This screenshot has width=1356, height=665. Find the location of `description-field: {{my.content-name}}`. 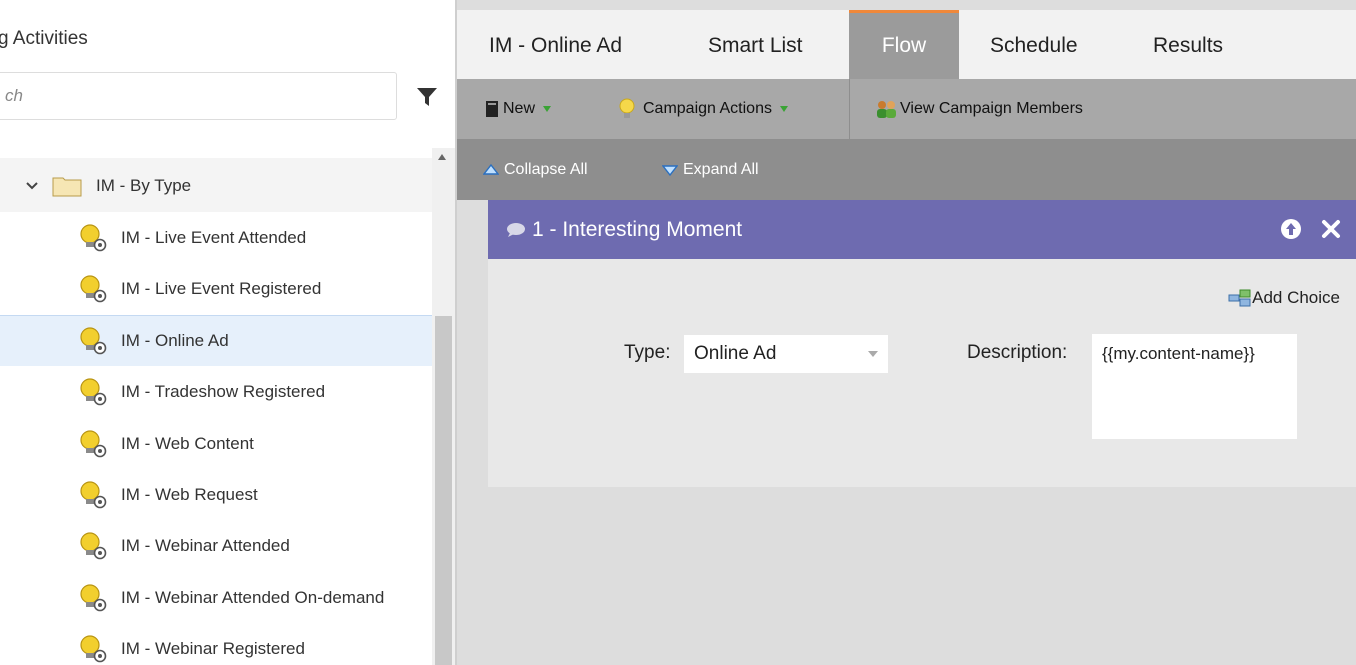

description-field: {{my.content-name}} is located at coordinates (1194, 386).